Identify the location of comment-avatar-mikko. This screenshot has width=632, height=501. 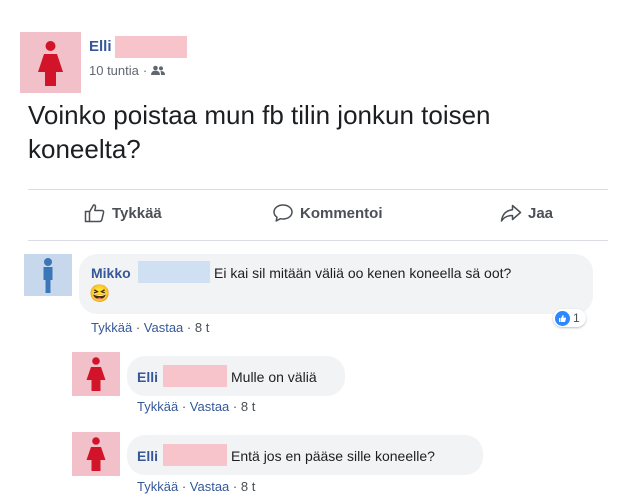
(48, 275).